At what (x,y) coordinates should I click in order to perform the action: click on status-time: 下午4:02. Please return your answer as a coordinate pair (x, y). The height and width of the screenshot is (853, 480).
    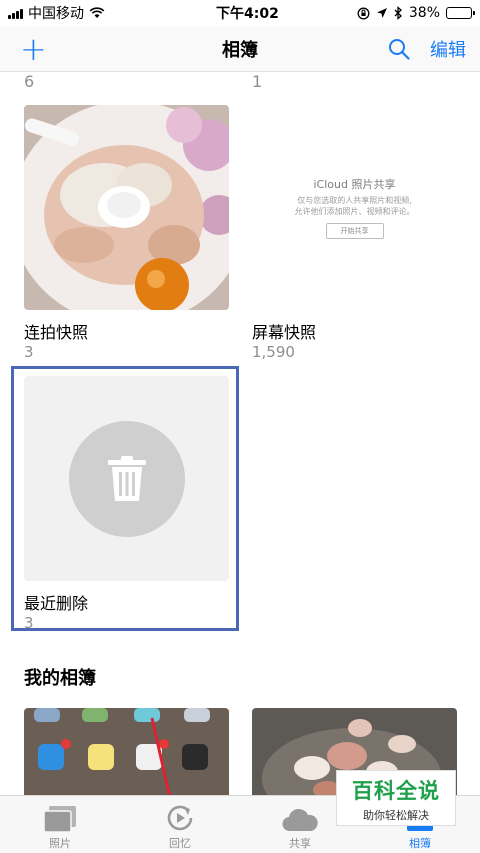
    Looking at the image, I should click on (247, 14).